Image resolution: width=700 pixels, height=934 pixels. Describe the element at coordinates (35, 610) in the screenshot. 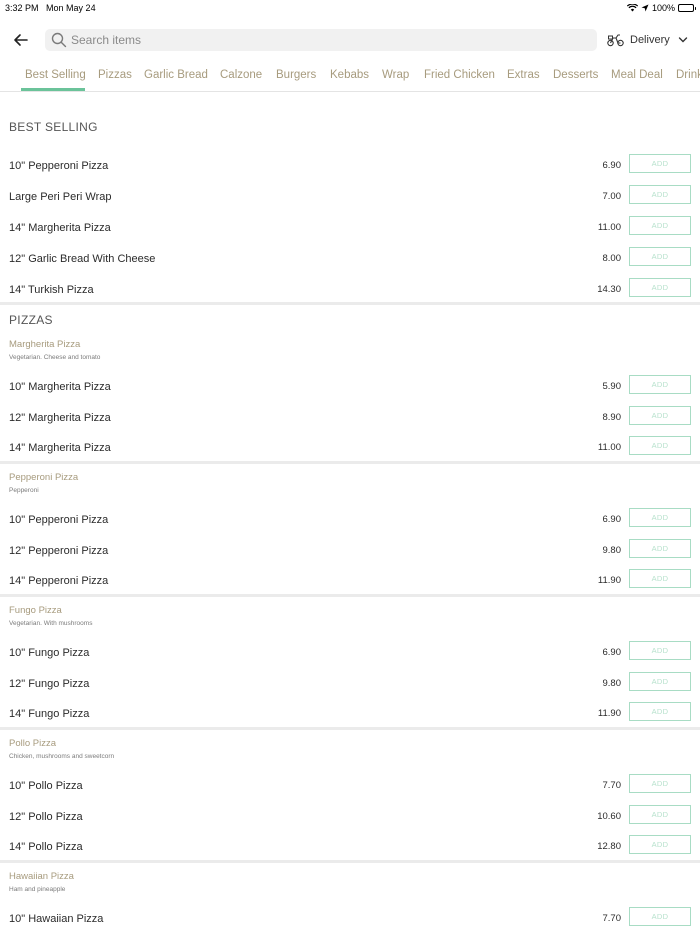

I see `pizza-group-title: Fungo Pizza` at that location.